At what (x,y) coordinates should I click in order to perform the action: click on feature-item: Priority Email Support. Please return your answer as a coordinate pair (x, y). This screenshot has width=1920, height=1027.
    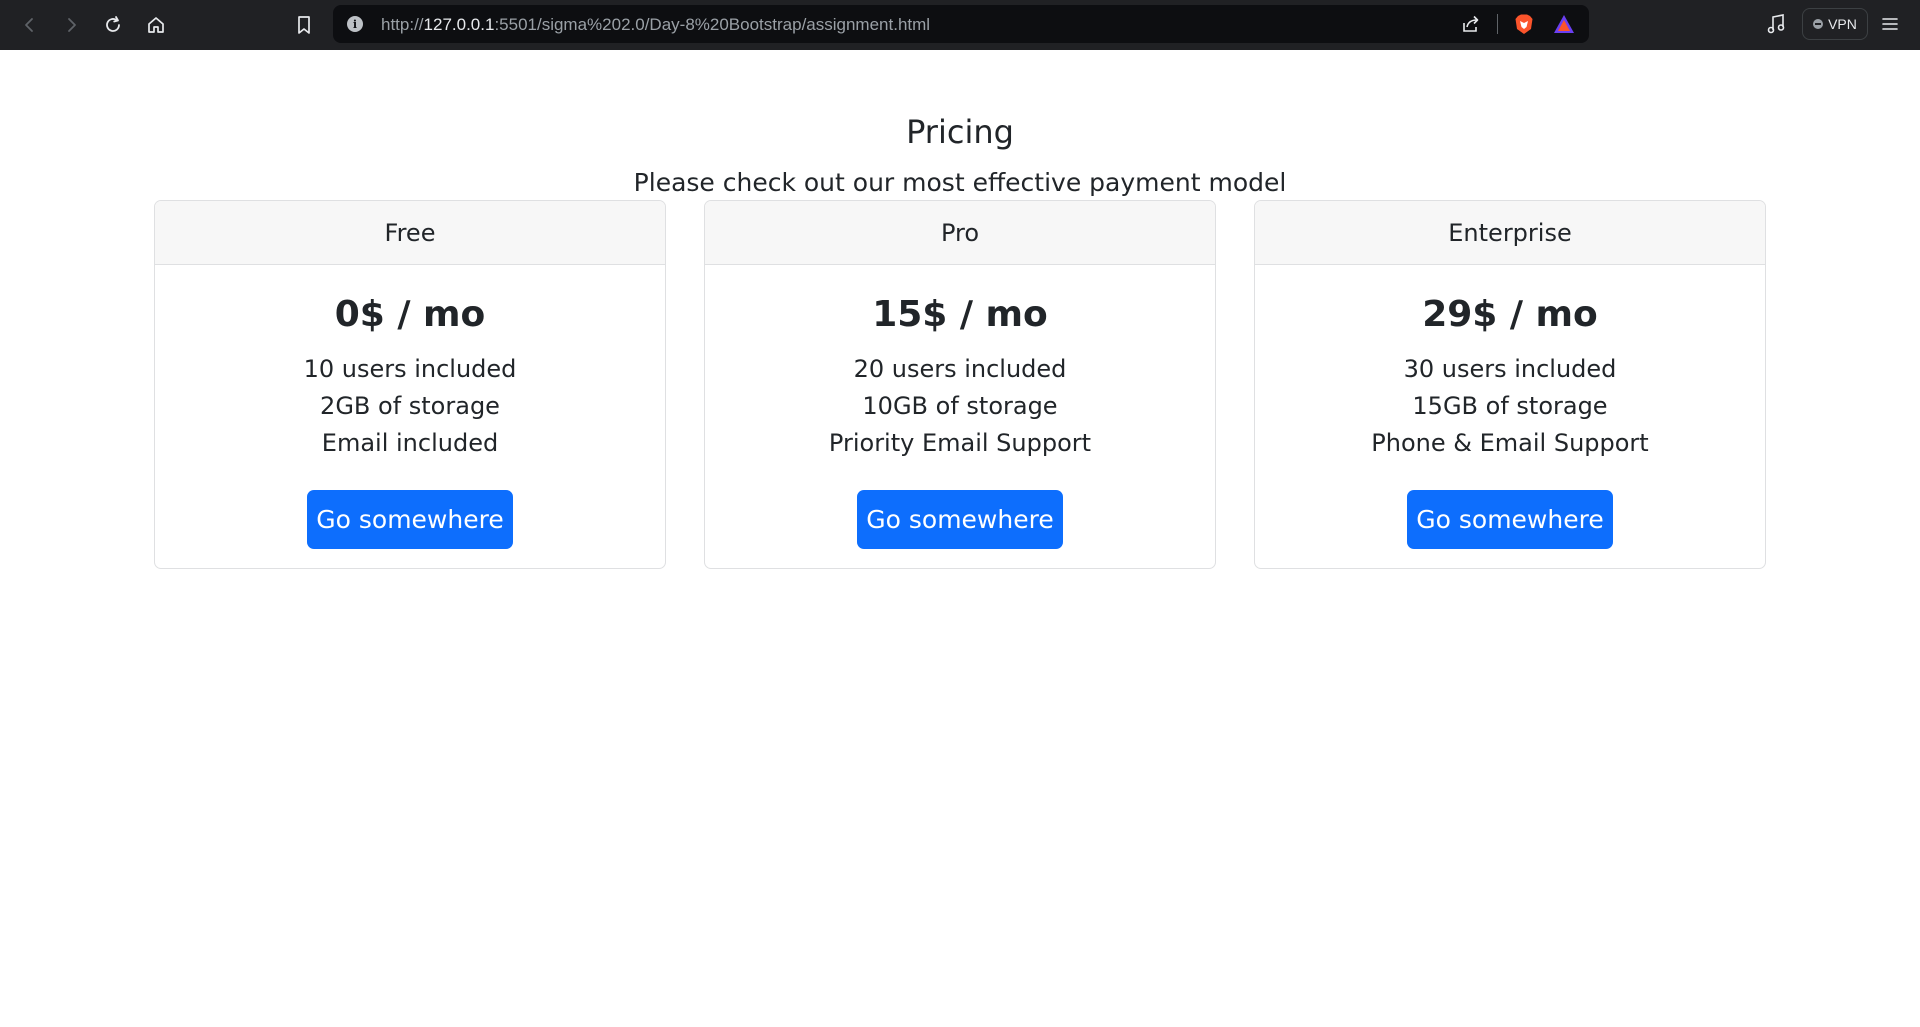
    Looking at the image, I should click on (960, 443).